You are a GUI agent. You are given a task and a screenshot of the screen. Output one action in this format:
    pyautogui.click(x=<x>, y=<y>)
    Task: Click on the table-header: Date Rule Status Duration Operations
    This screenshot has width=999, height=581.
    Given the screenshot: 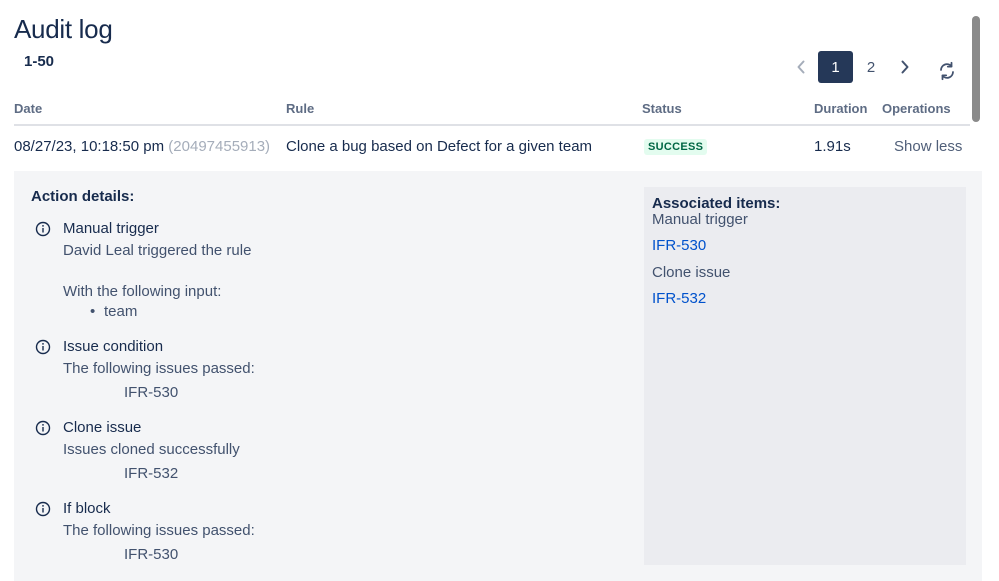 What is the action you would take?
    pyautogui.click(x=492, y=113)
    